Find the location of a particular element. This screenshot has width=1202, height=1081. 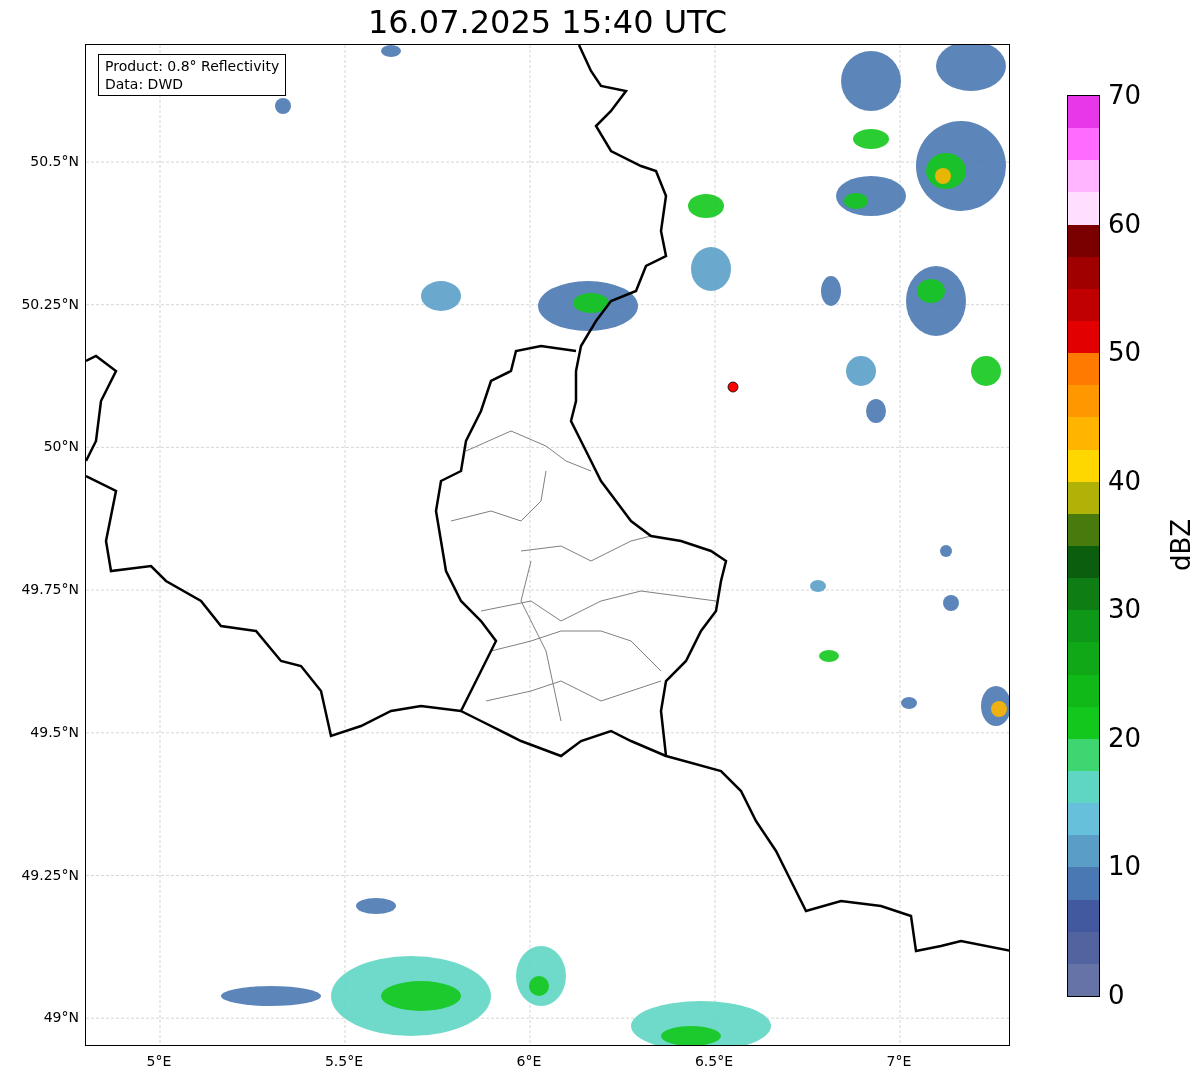

longitude-tick-label: 6.5°E is located at coordinates (714, 1061).